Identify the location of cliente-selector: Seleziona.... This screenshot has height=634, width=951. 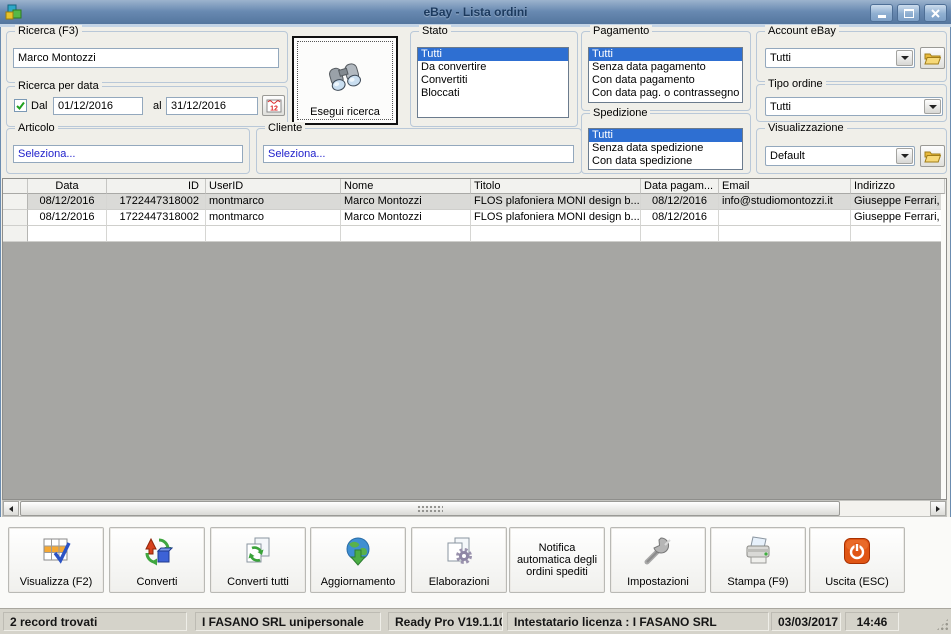
(418, 154).